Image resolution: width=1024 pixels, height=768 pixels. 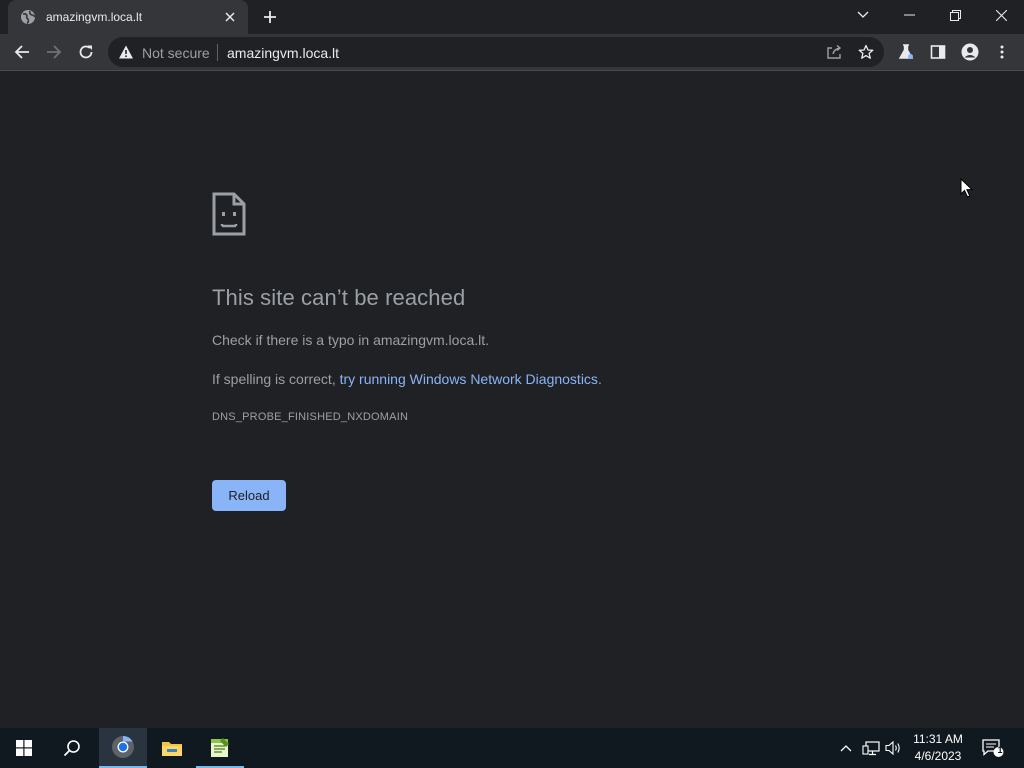 What do you see at coordinates (894, 748) in the screenshot?
I see `volume-icon` at bounding box center [894, 748].